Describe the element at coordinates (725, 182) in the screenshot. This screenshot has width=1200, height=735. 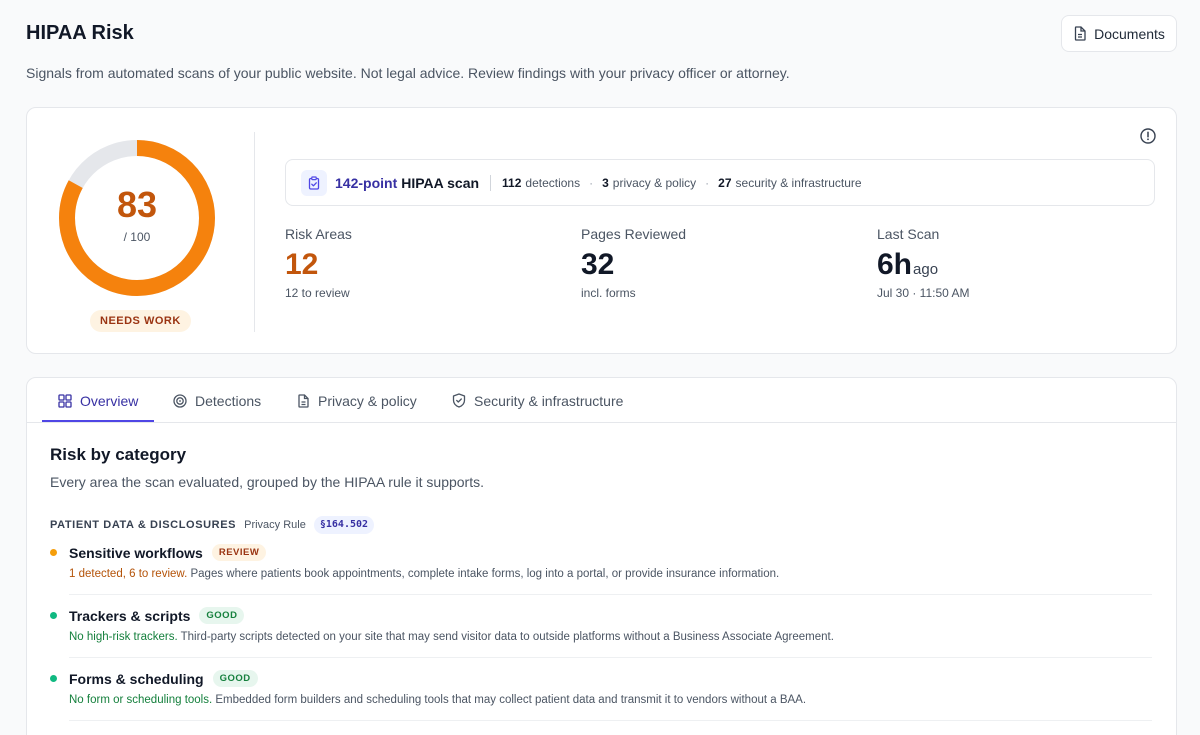
I see `security-count: 27` at that location.